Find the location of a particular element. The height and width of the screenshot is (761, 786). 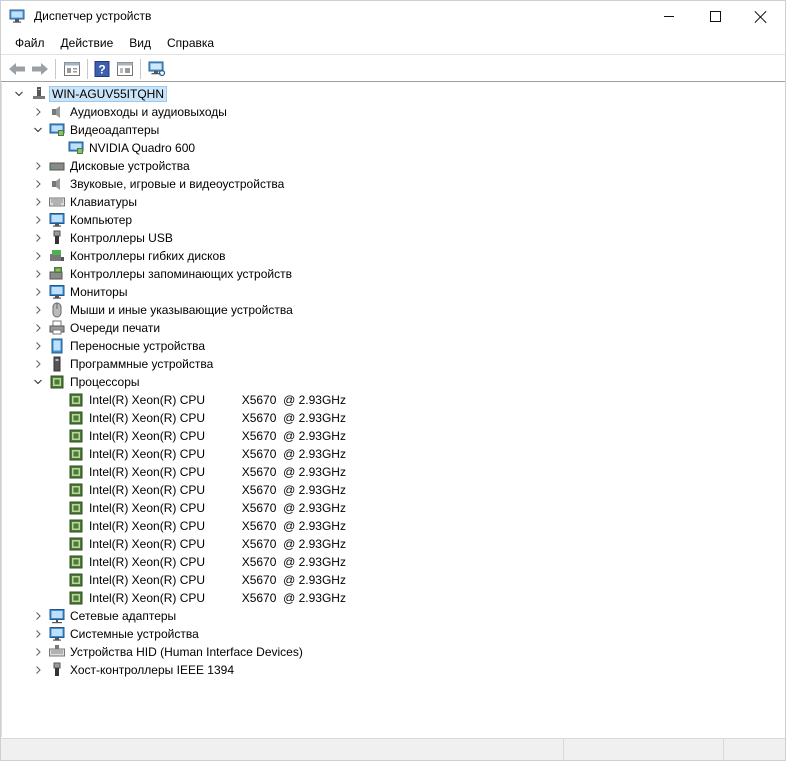

properties-icon is located at coordinates (72, 69).